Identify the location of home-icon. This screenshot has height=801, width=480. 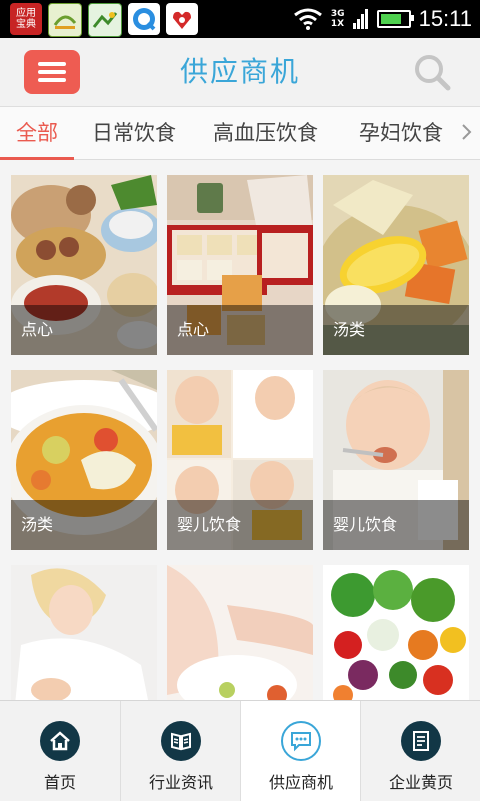
(60, 741).